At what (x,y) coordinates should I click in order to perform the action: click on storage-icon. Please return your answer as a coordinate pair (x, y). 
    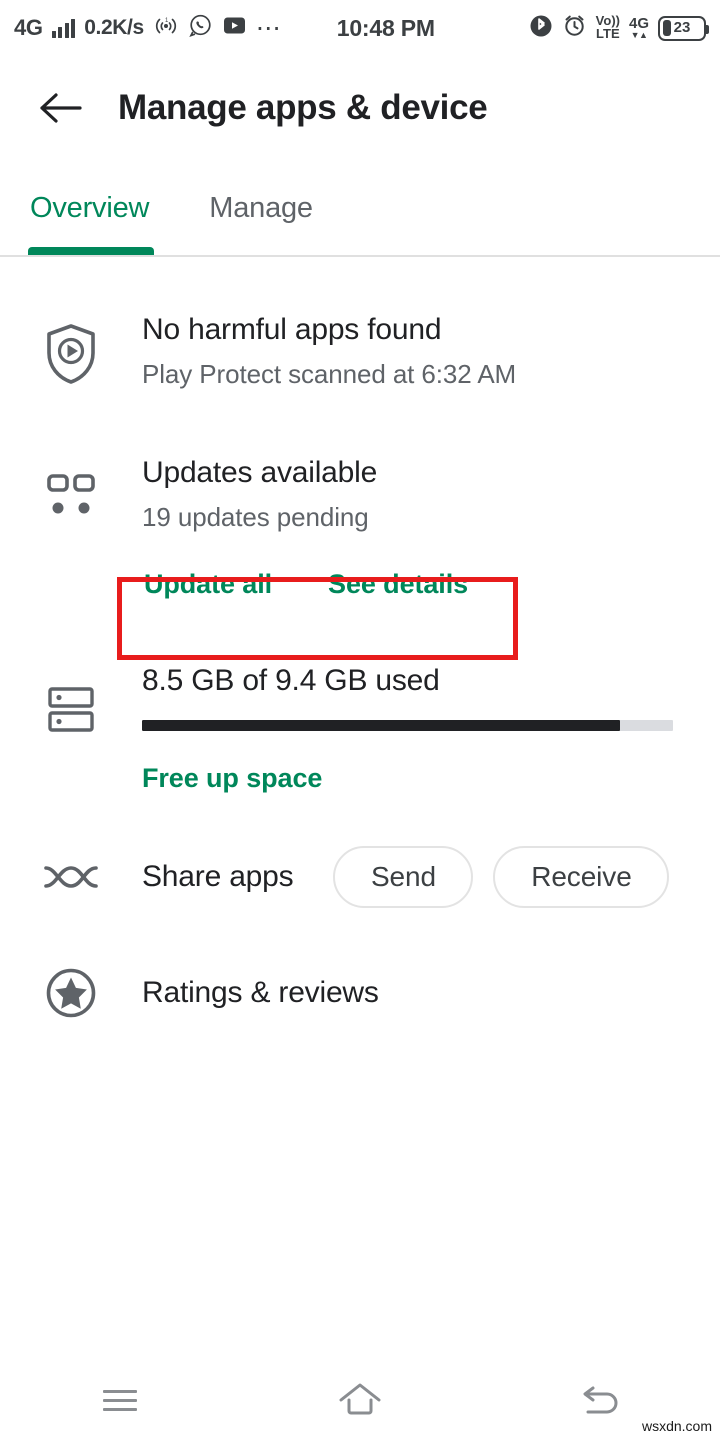
    Looking at the image, I should click on (71, 700).